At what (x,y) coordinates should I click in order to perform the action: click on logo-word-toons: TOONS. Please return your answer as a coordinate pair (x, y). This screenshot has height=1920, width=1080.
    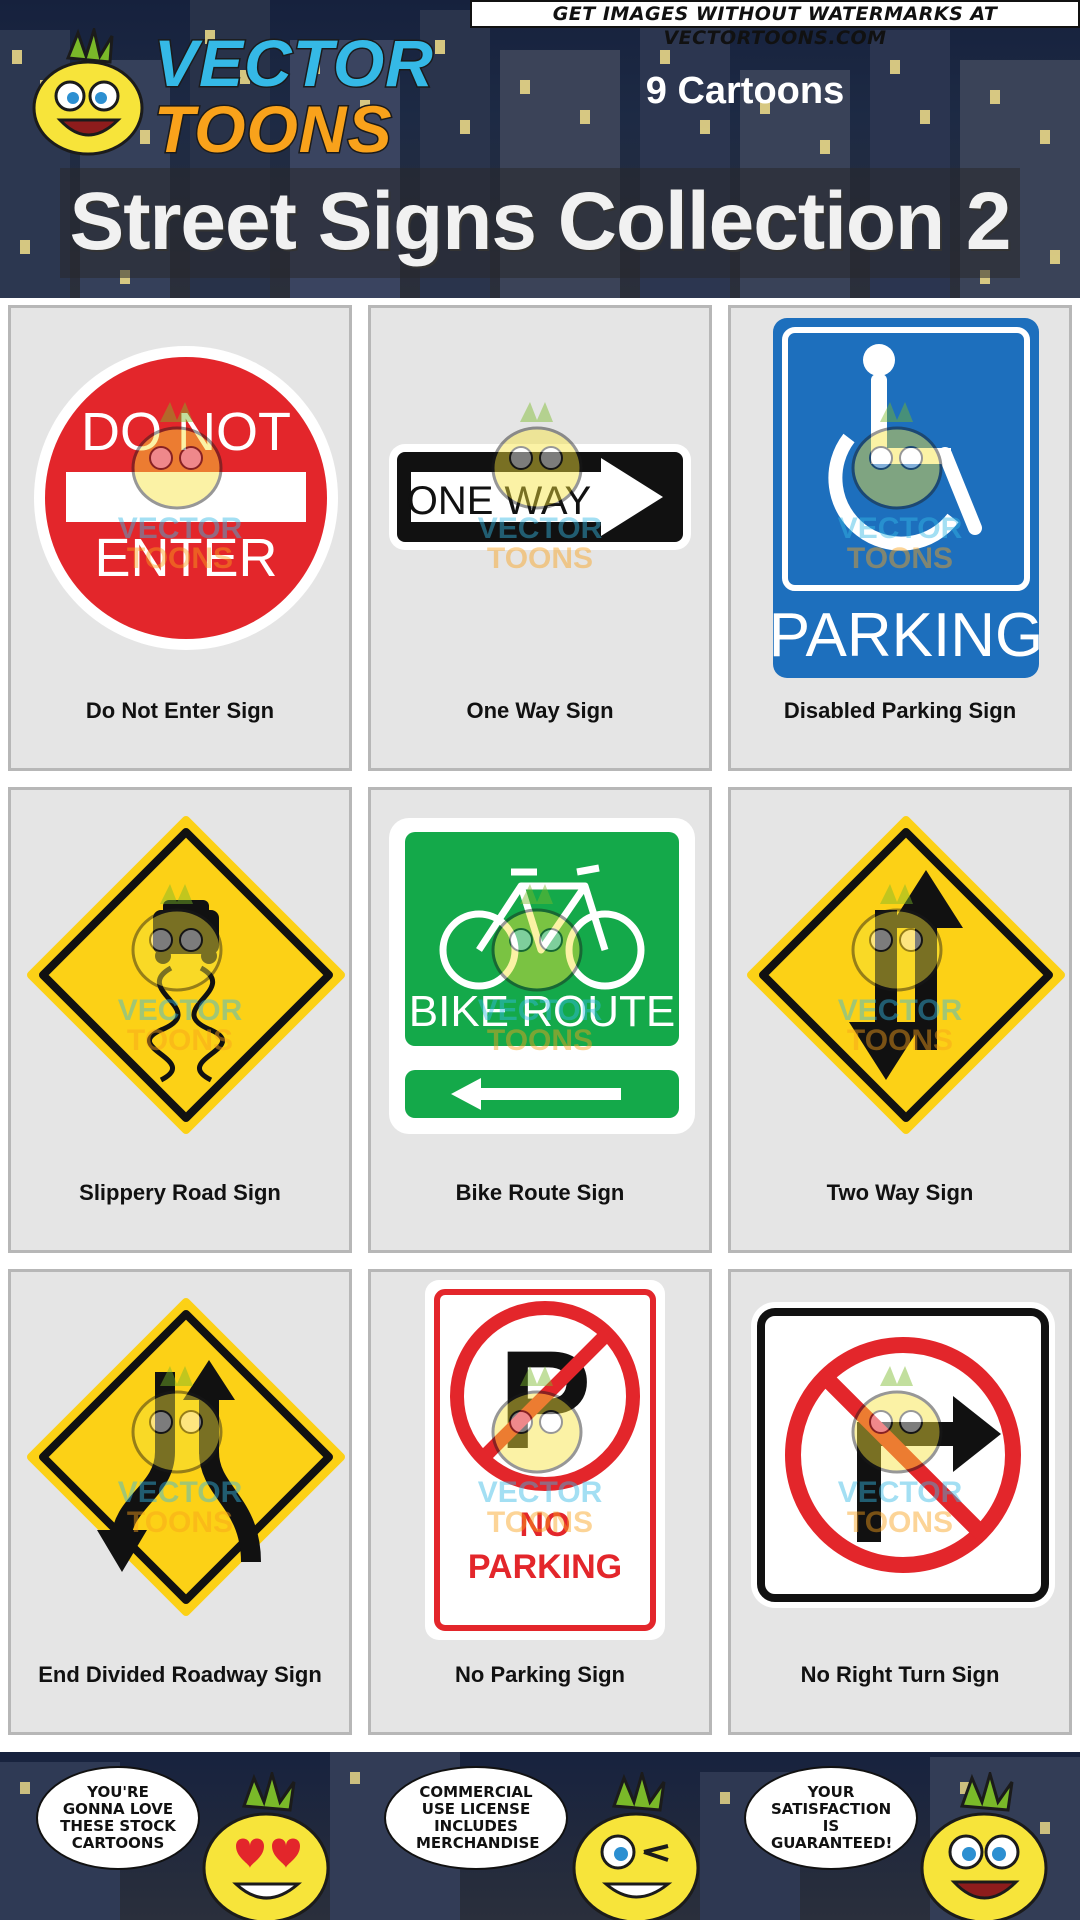
    Looking at the image, I should click on (272, 129).